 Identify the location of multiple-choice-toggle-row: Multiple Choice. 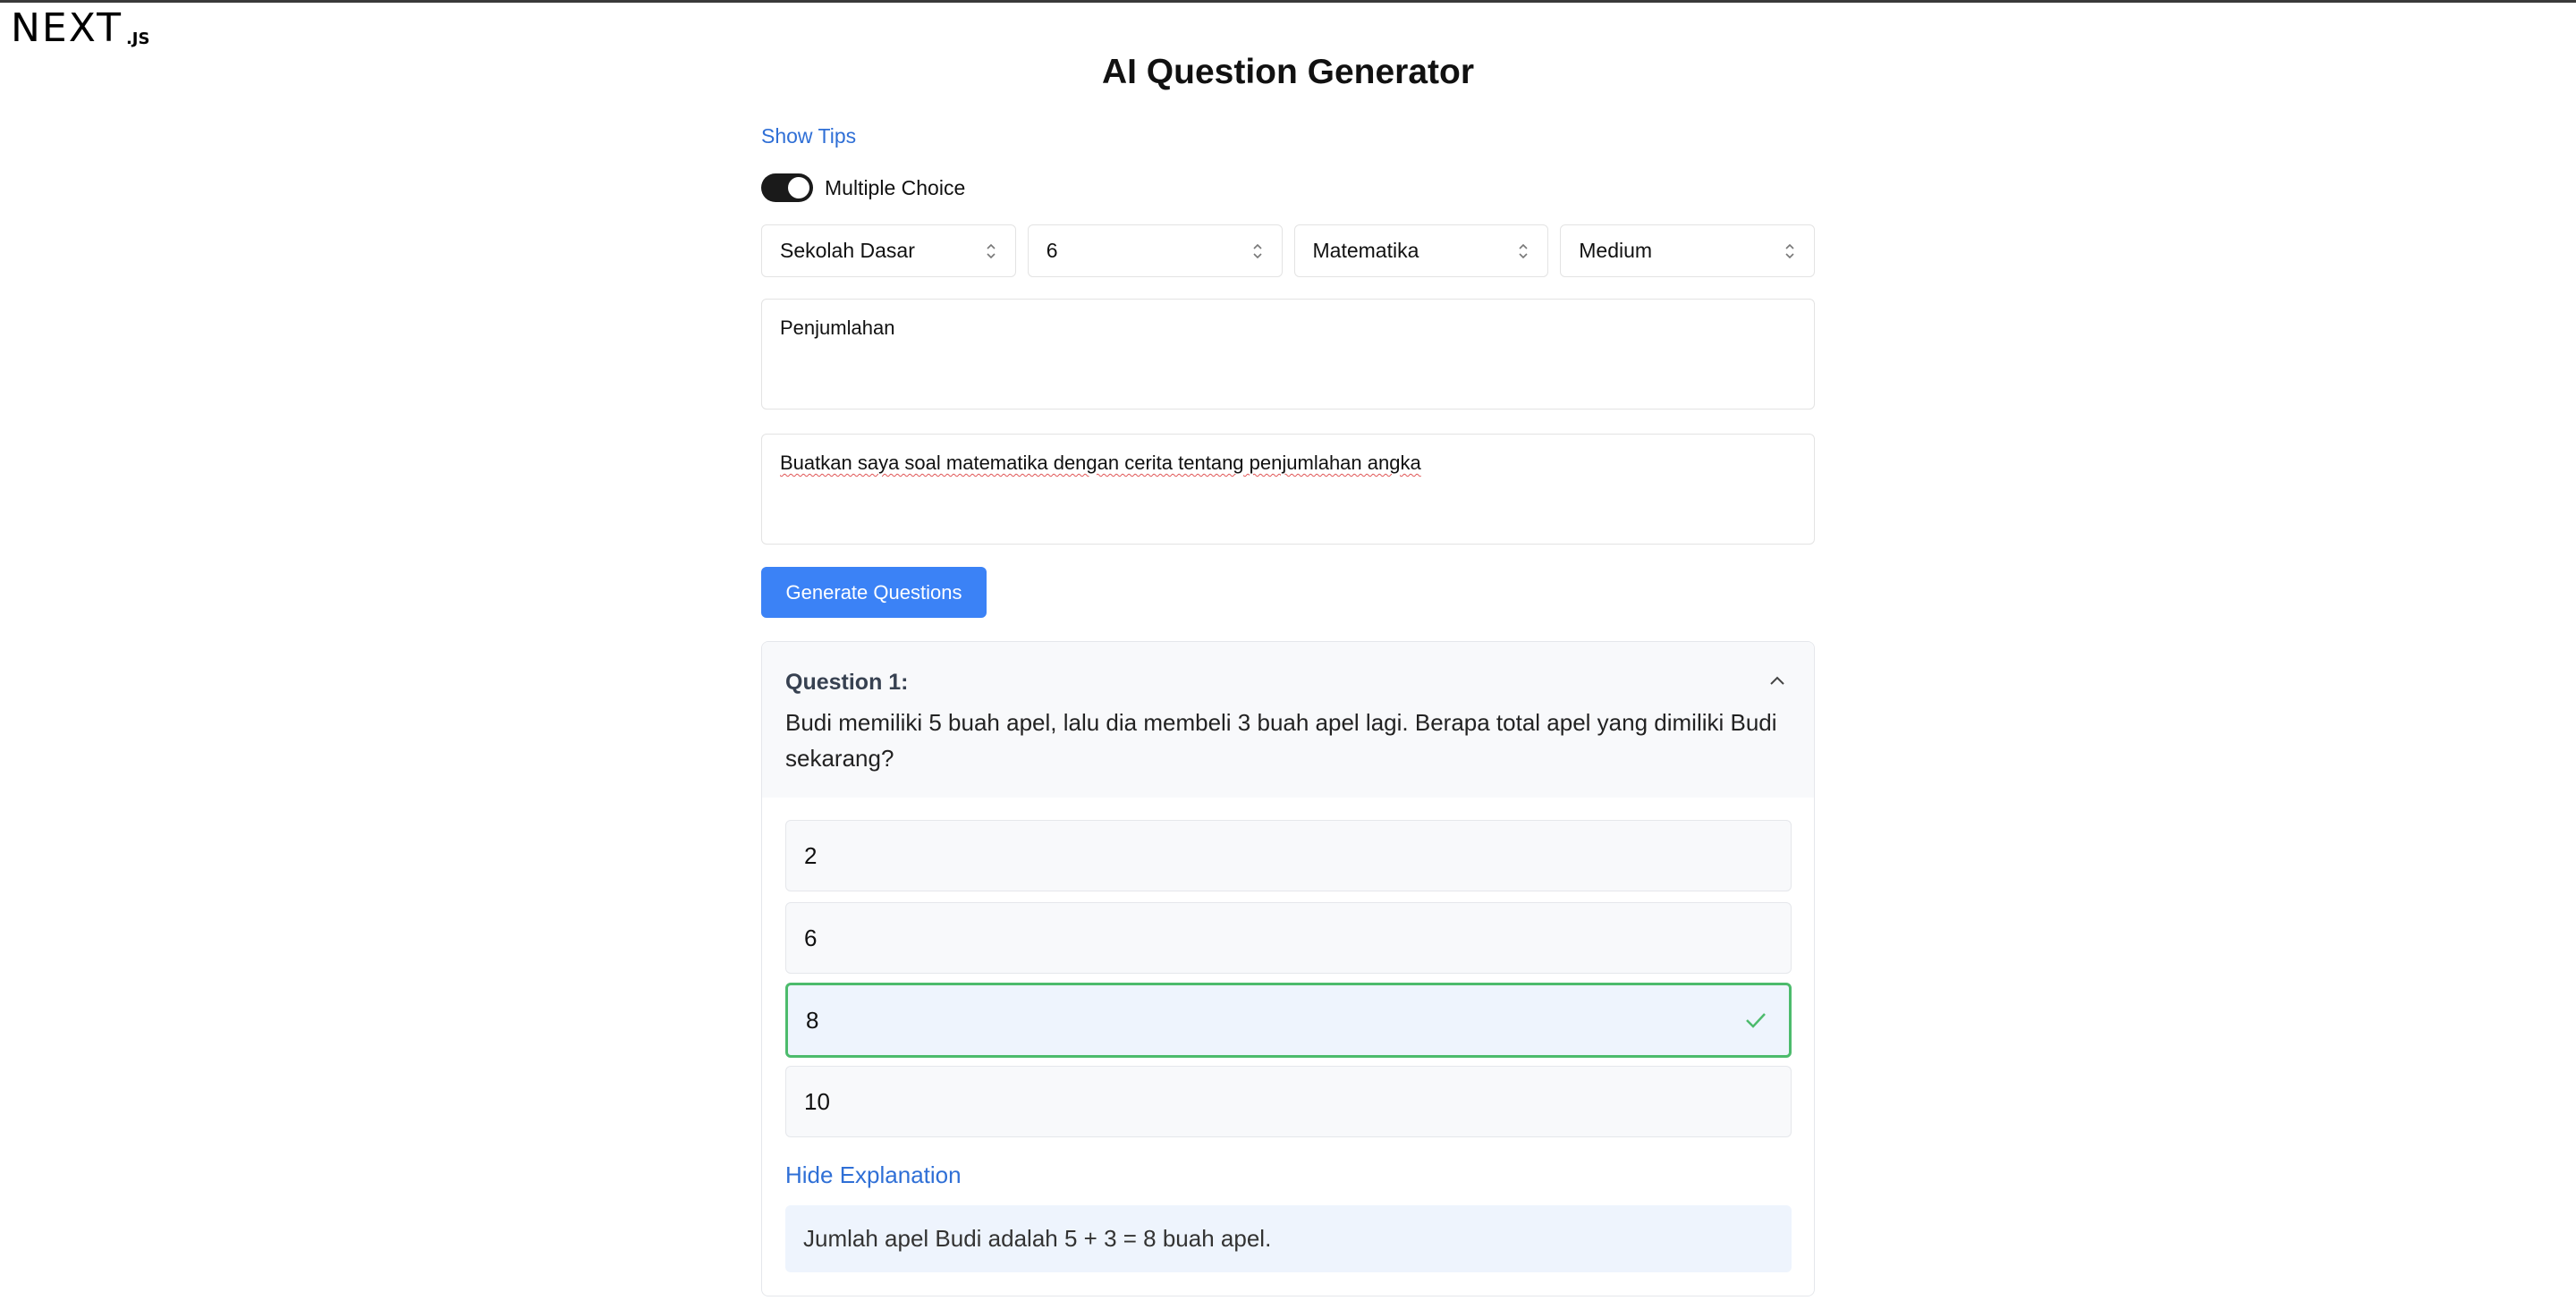
(863, 187).